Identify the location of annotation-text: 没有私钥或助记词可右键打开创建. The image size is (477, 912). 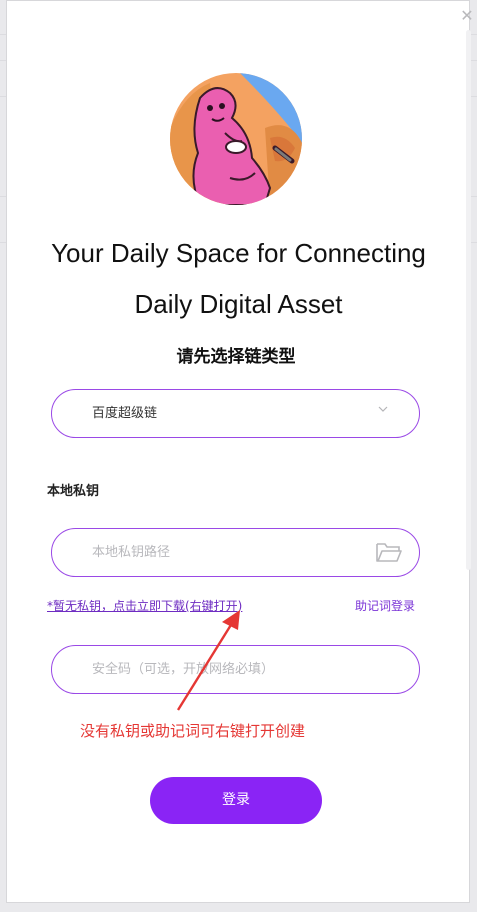
(193, 731).